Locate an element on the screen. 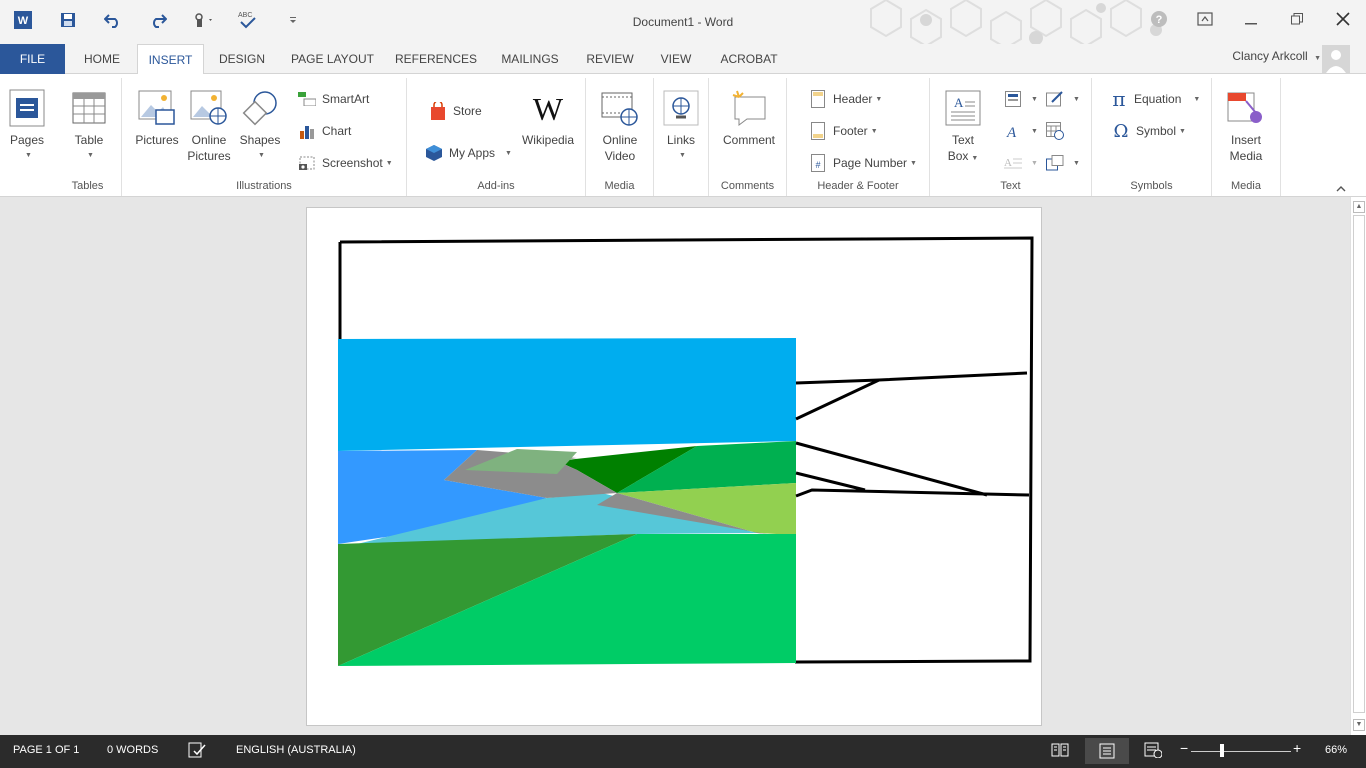 This screenshot has width=1366, height=768. date-time-button is located at coordinates (1058, 131).